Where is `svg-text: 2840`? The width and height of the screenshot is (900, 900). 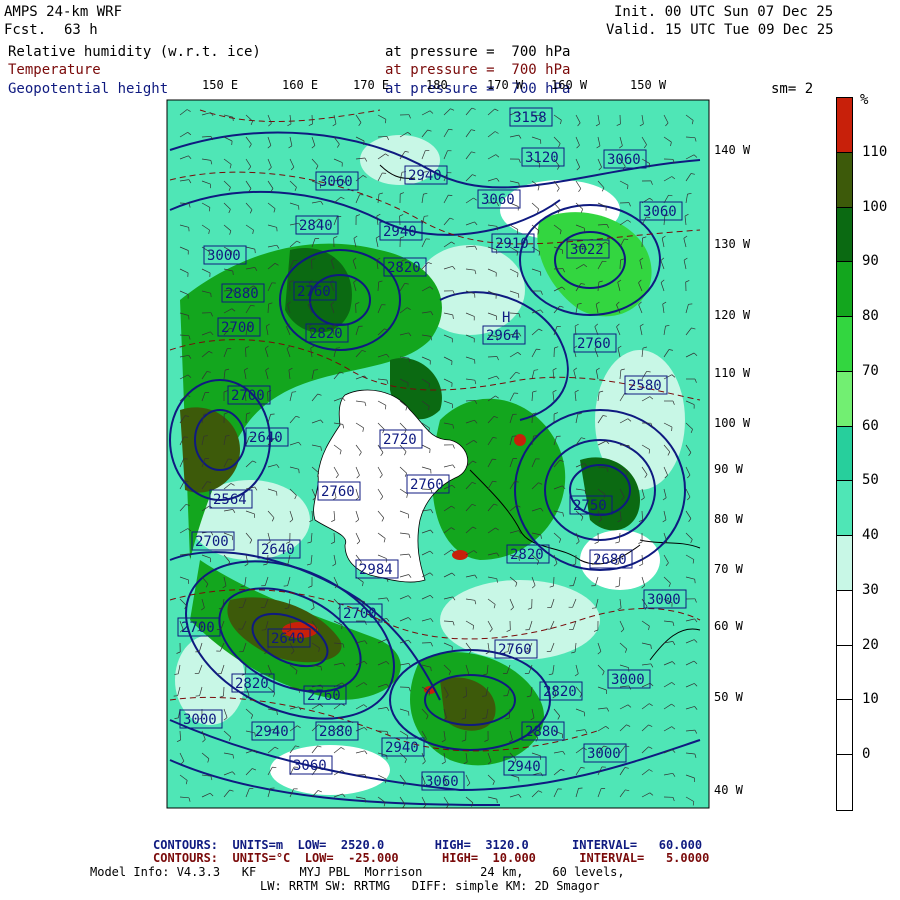 svg-text: 2840 is located at coordinates (316, 226).